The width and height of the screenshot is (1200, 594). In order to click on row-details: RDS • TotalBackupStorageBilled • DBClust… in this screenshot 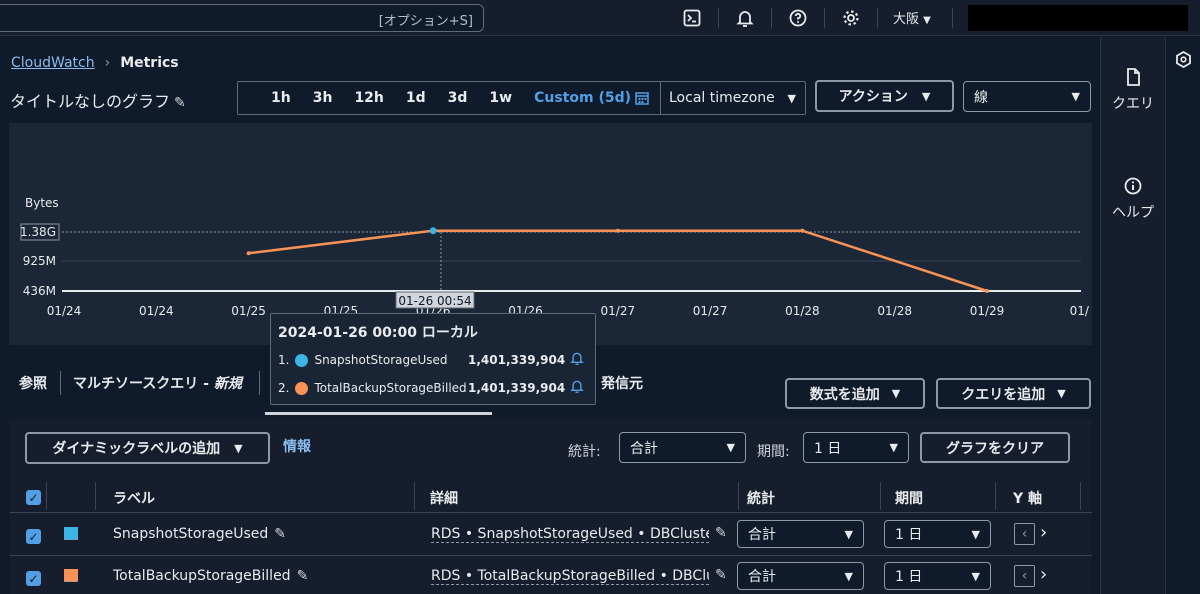, I will do `click(570, 576)`.